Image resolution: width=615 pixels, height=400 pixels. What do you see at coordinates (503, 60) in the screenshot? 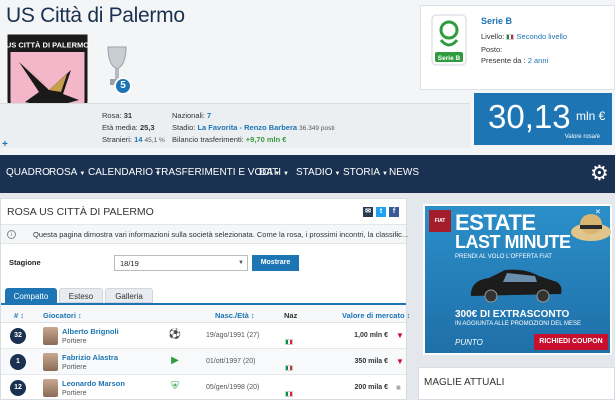
I see `league-since-label: Presente da :` at bounding box center [503, 60].